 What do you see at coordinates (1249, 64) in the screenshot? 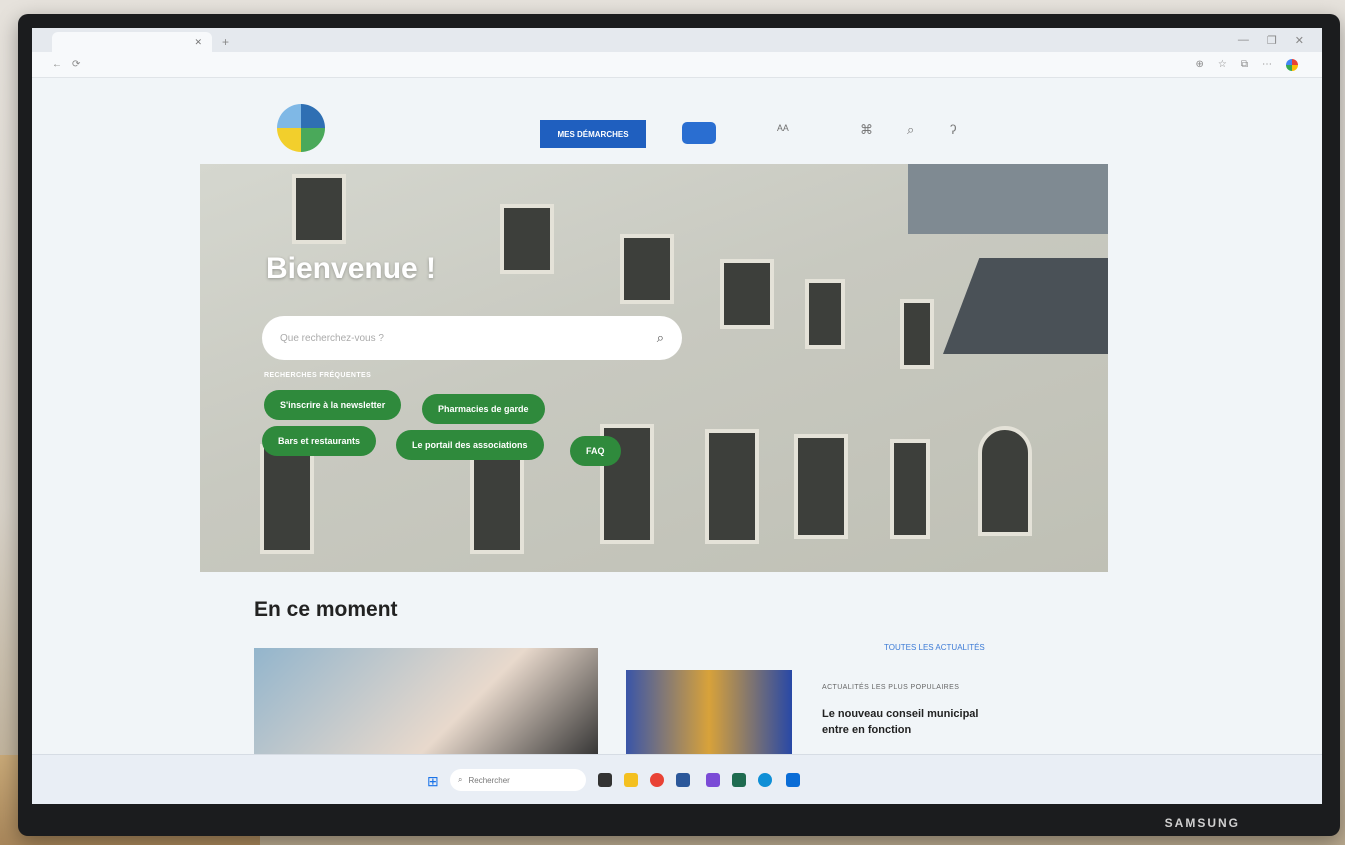
I see `browser-toolbar: ⊕ ☆ ⧉ ⋯` at bounding box center [1249, 64].